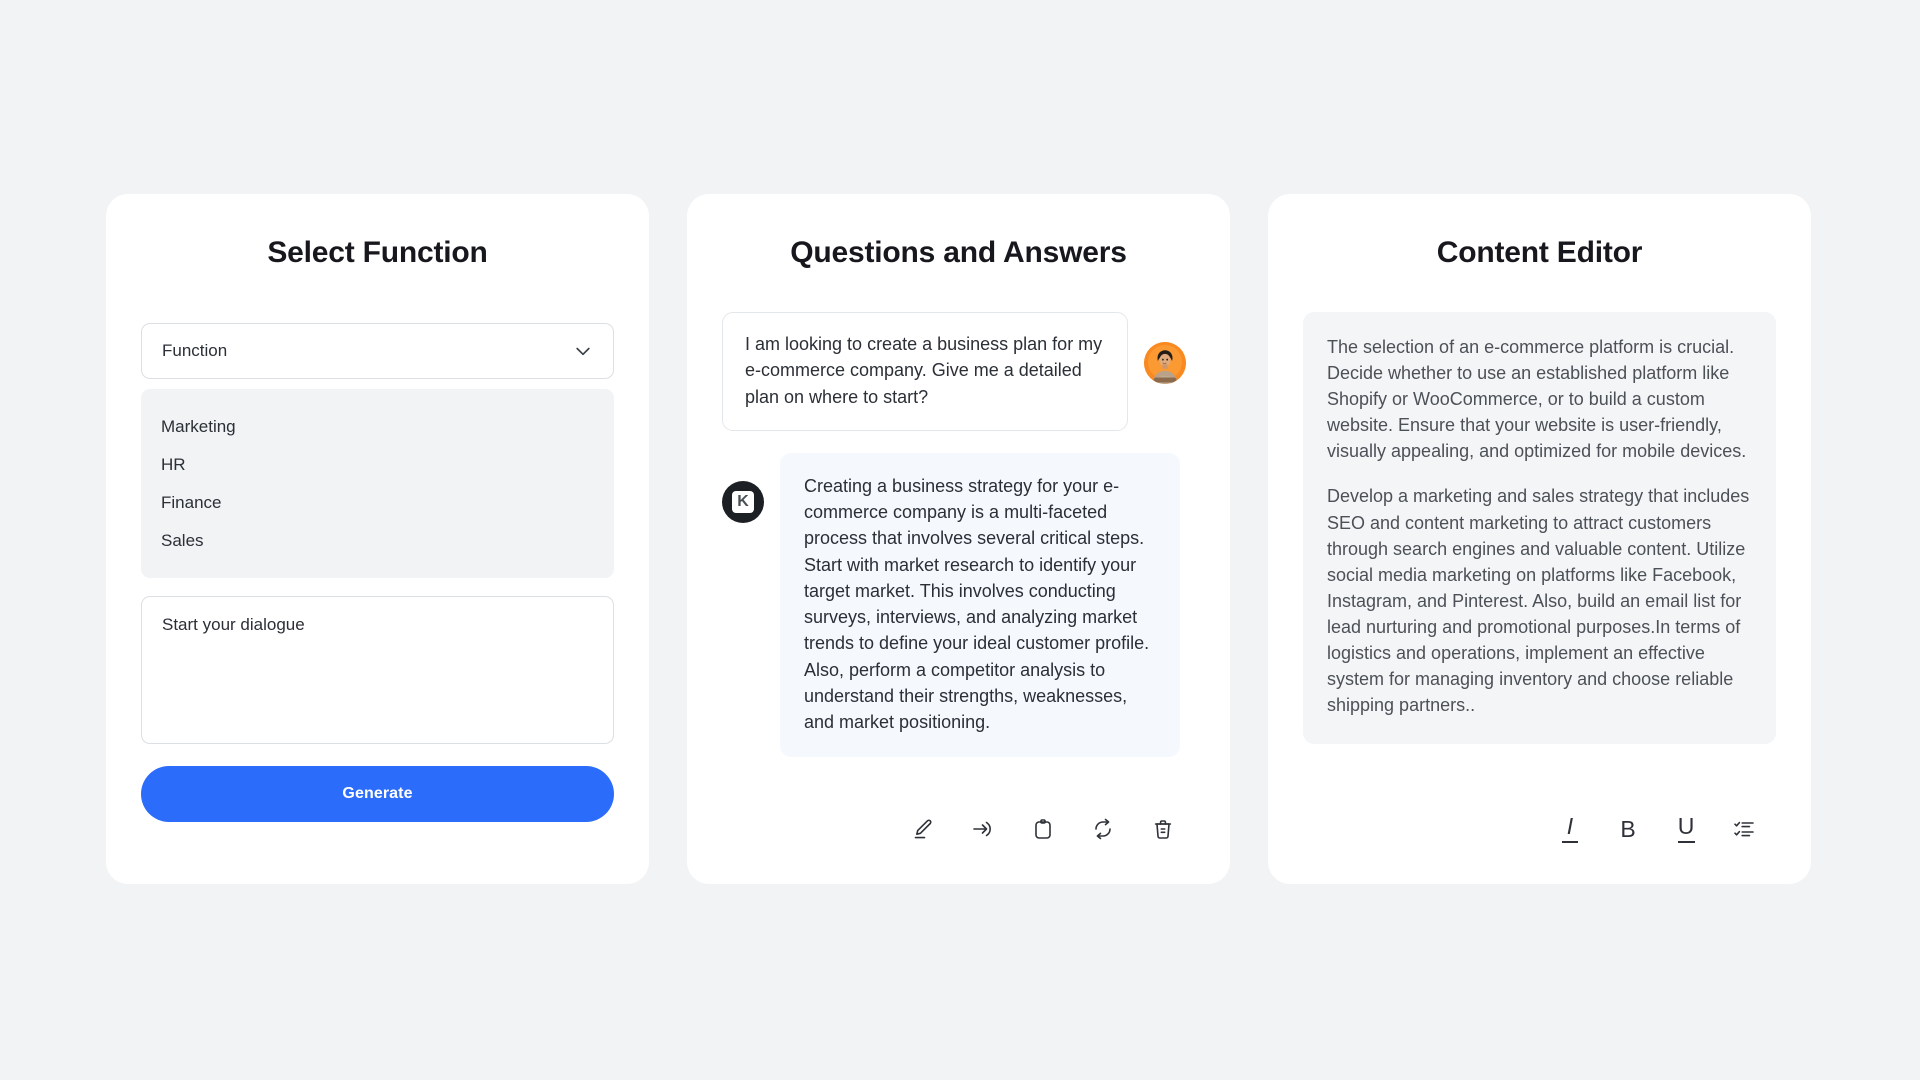  Describe the element at coordinates (377, 465) in the screenshot. I see `function-option-hr: HR` at that location.